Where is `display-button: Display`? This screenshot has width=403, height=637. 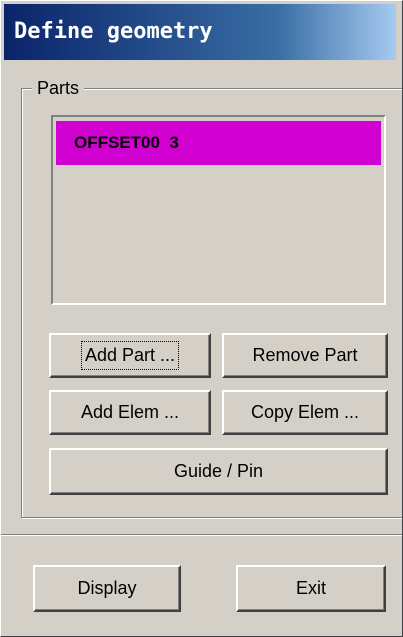
display-button: Display is located at coordinates (107, 588).